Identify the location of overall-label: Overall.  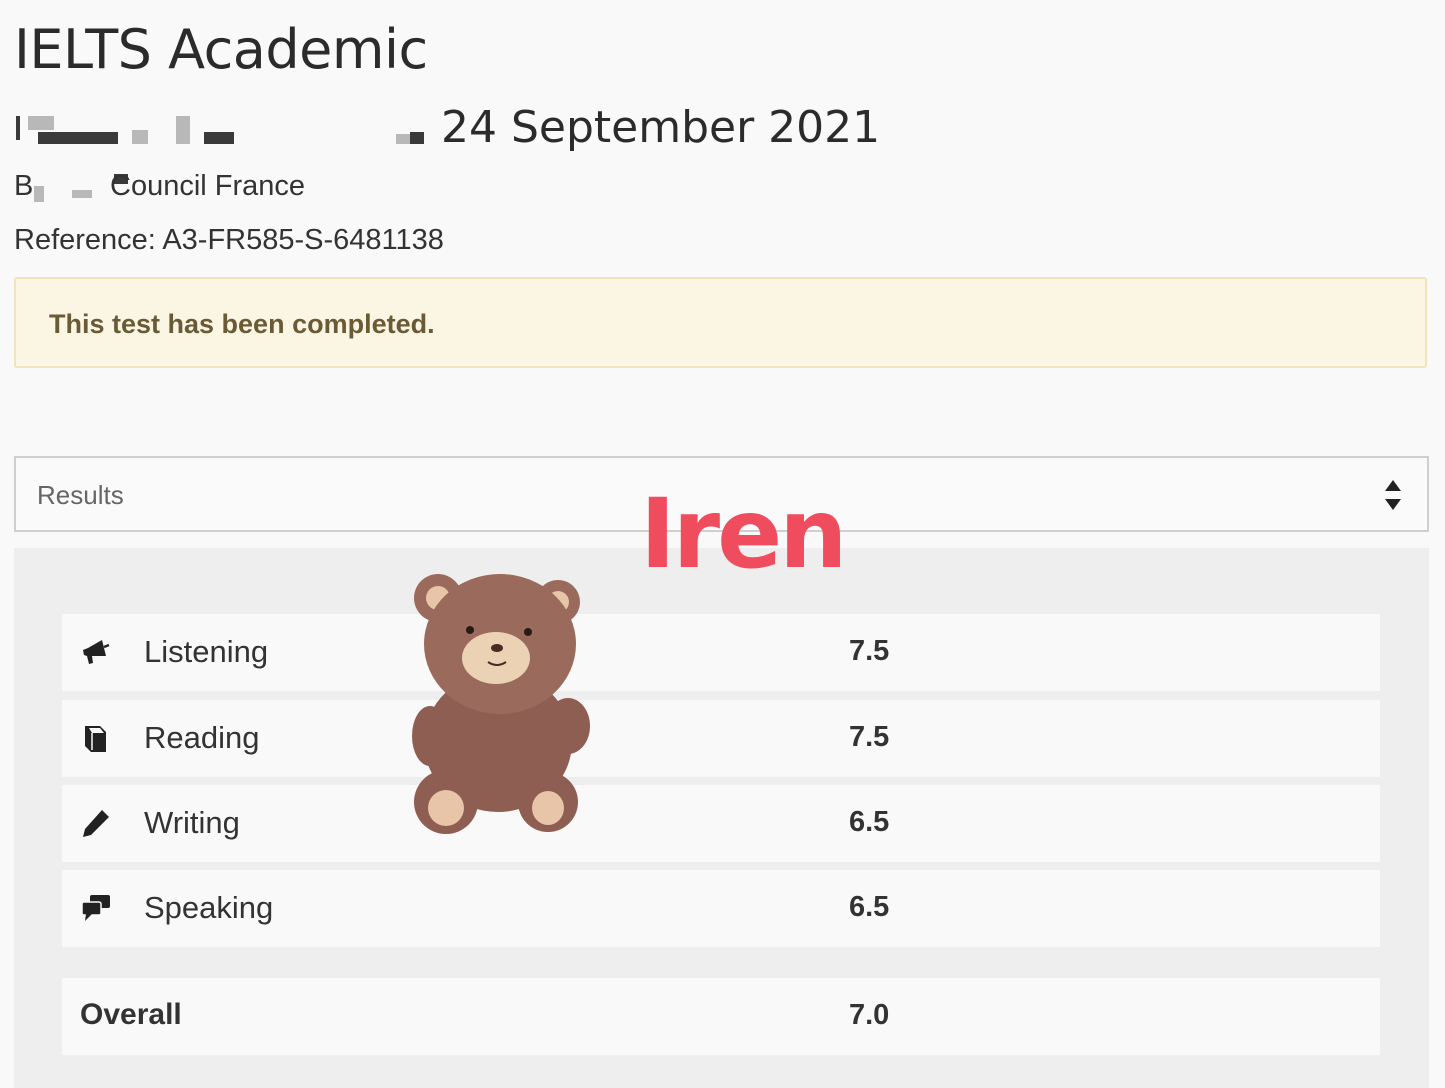
(131, 1014).